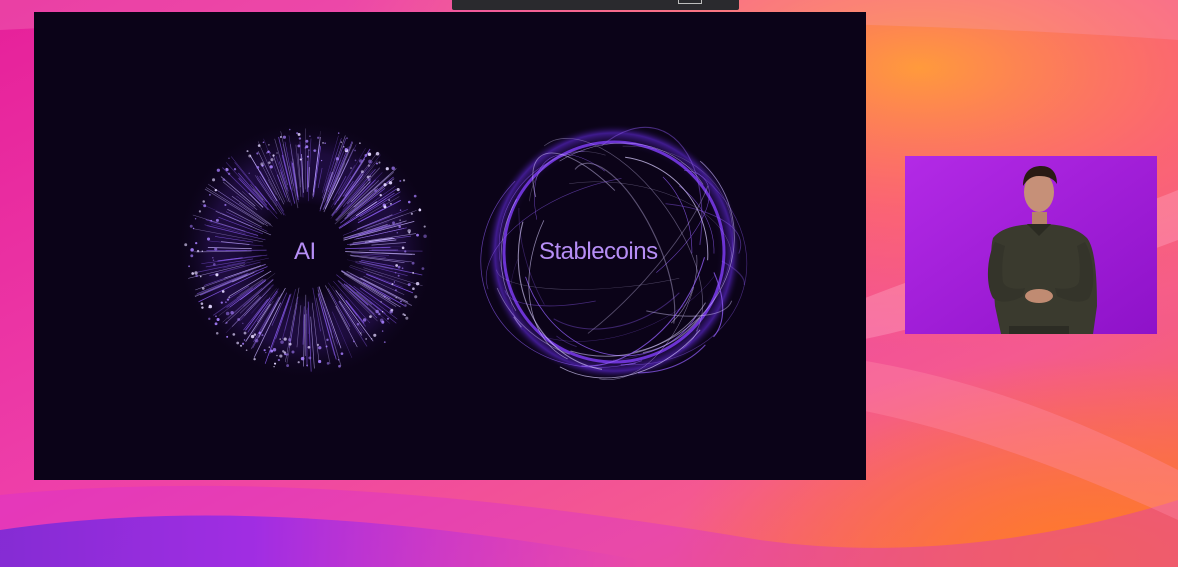  I want to click on toolbar-window-icon, so click(690, 2).